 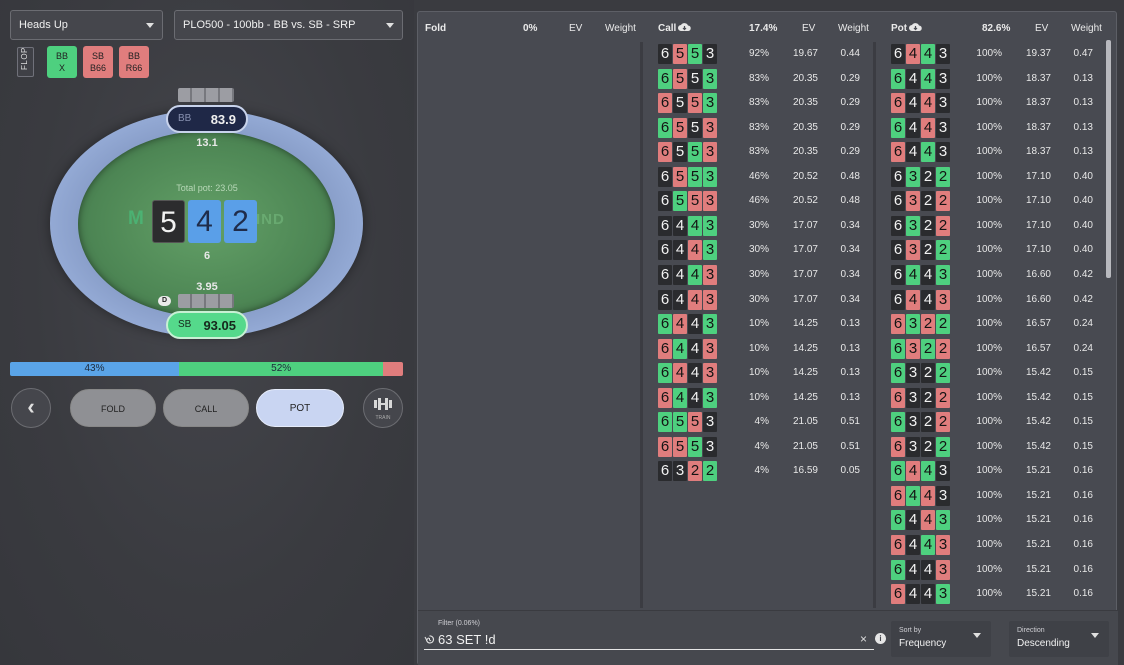 What do you see at coordinates (94, 369) in the screenshot?
I see `frequency-segment: 43%` at bounding box center [94, 369].